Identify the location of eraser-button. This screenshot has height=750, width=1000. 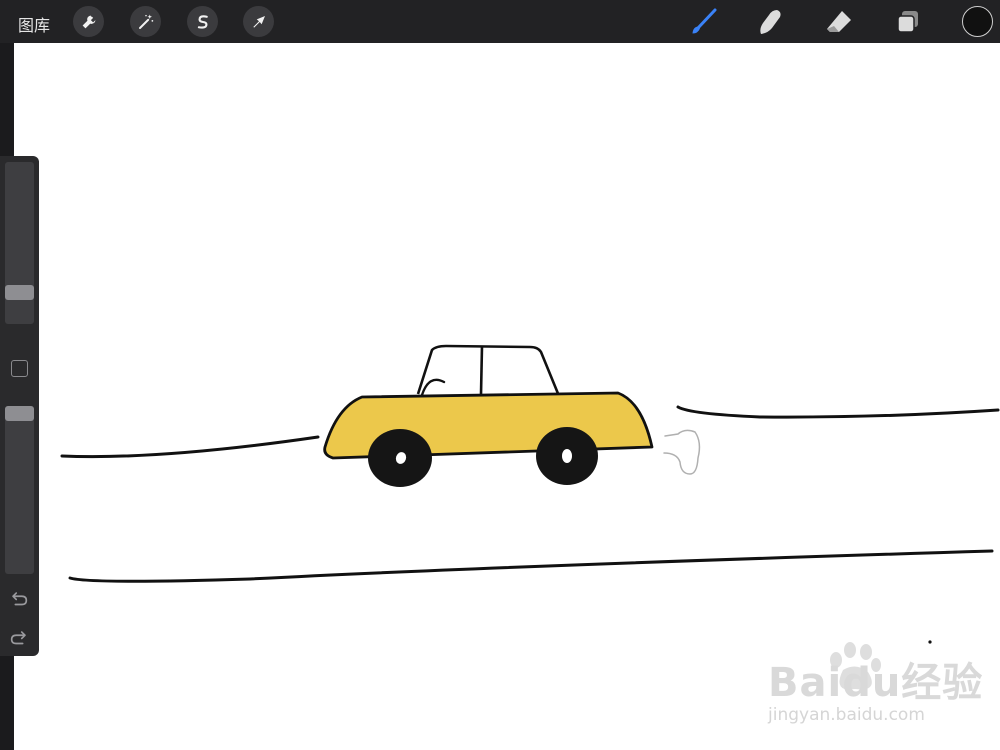
(839, 22).